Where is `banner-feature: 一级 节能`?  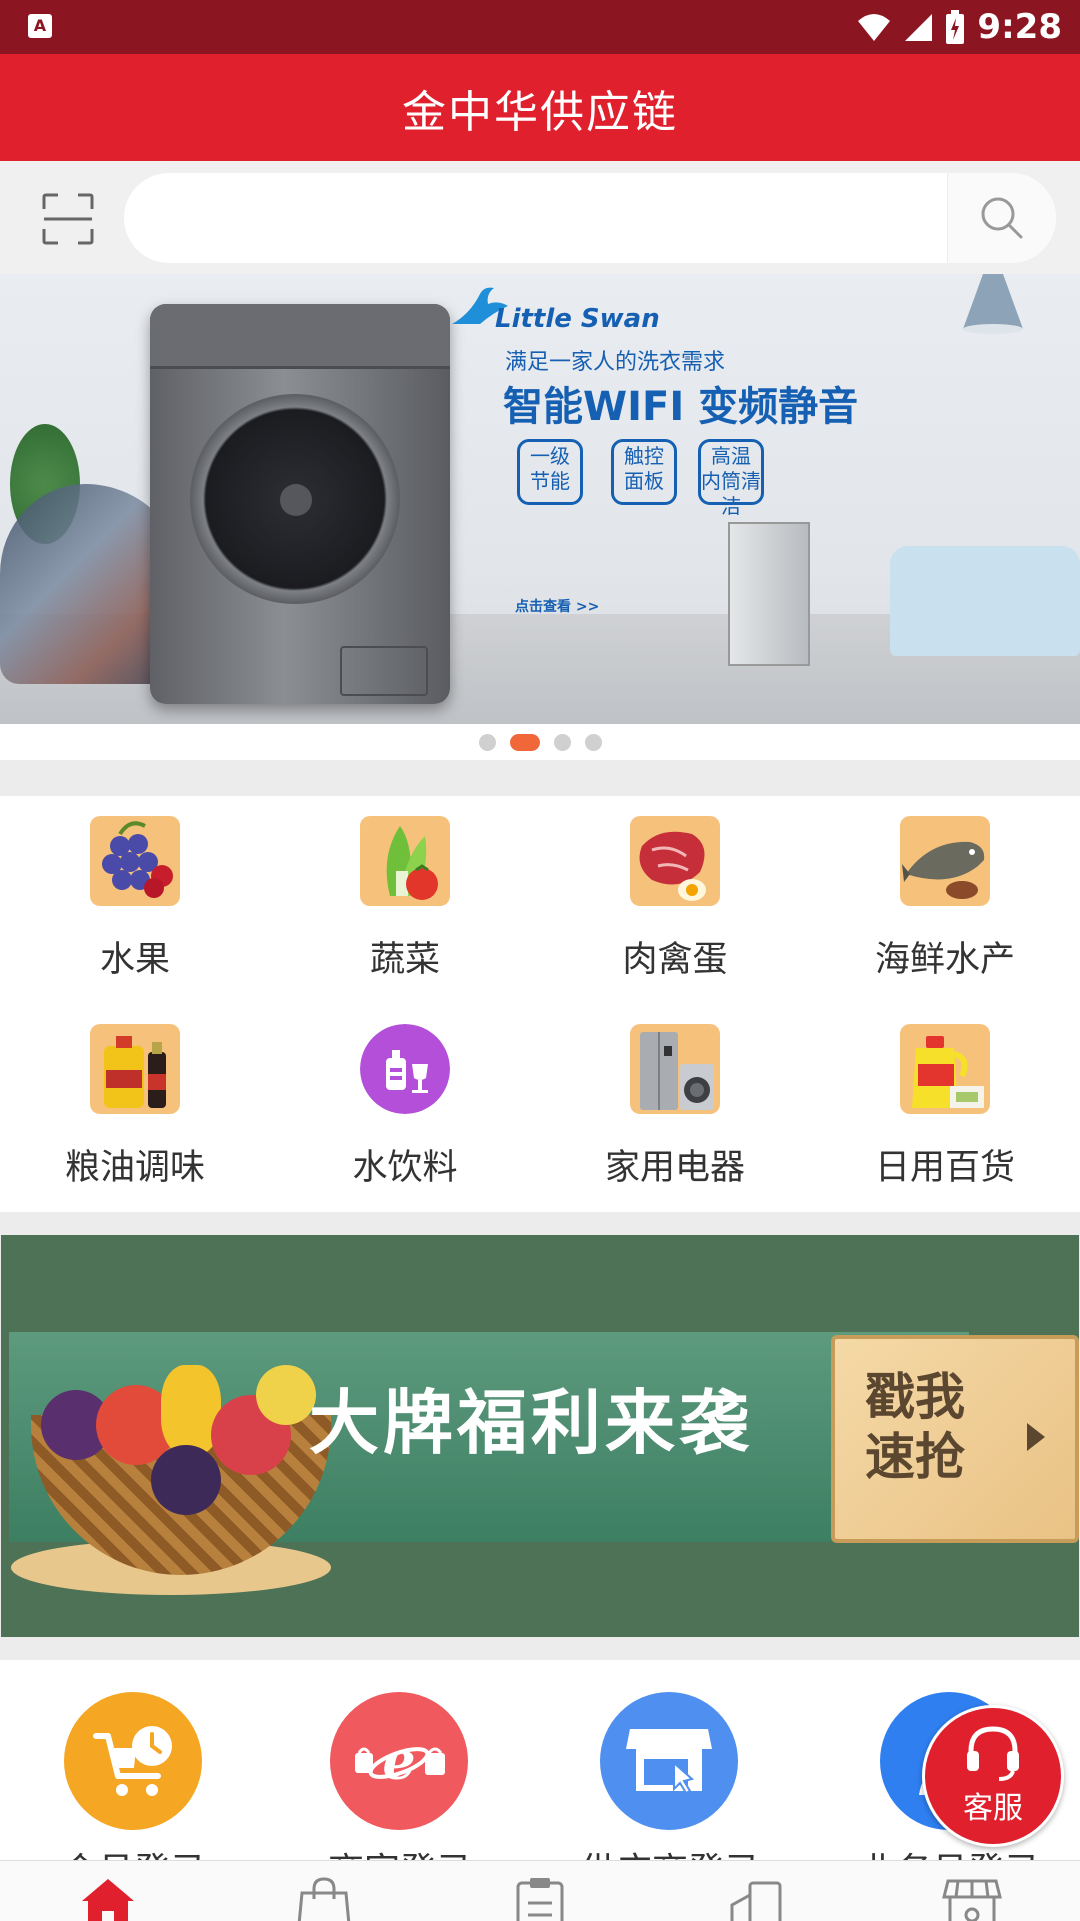 banner-feature: 一级 节能 is located at coordinates (550, 472).